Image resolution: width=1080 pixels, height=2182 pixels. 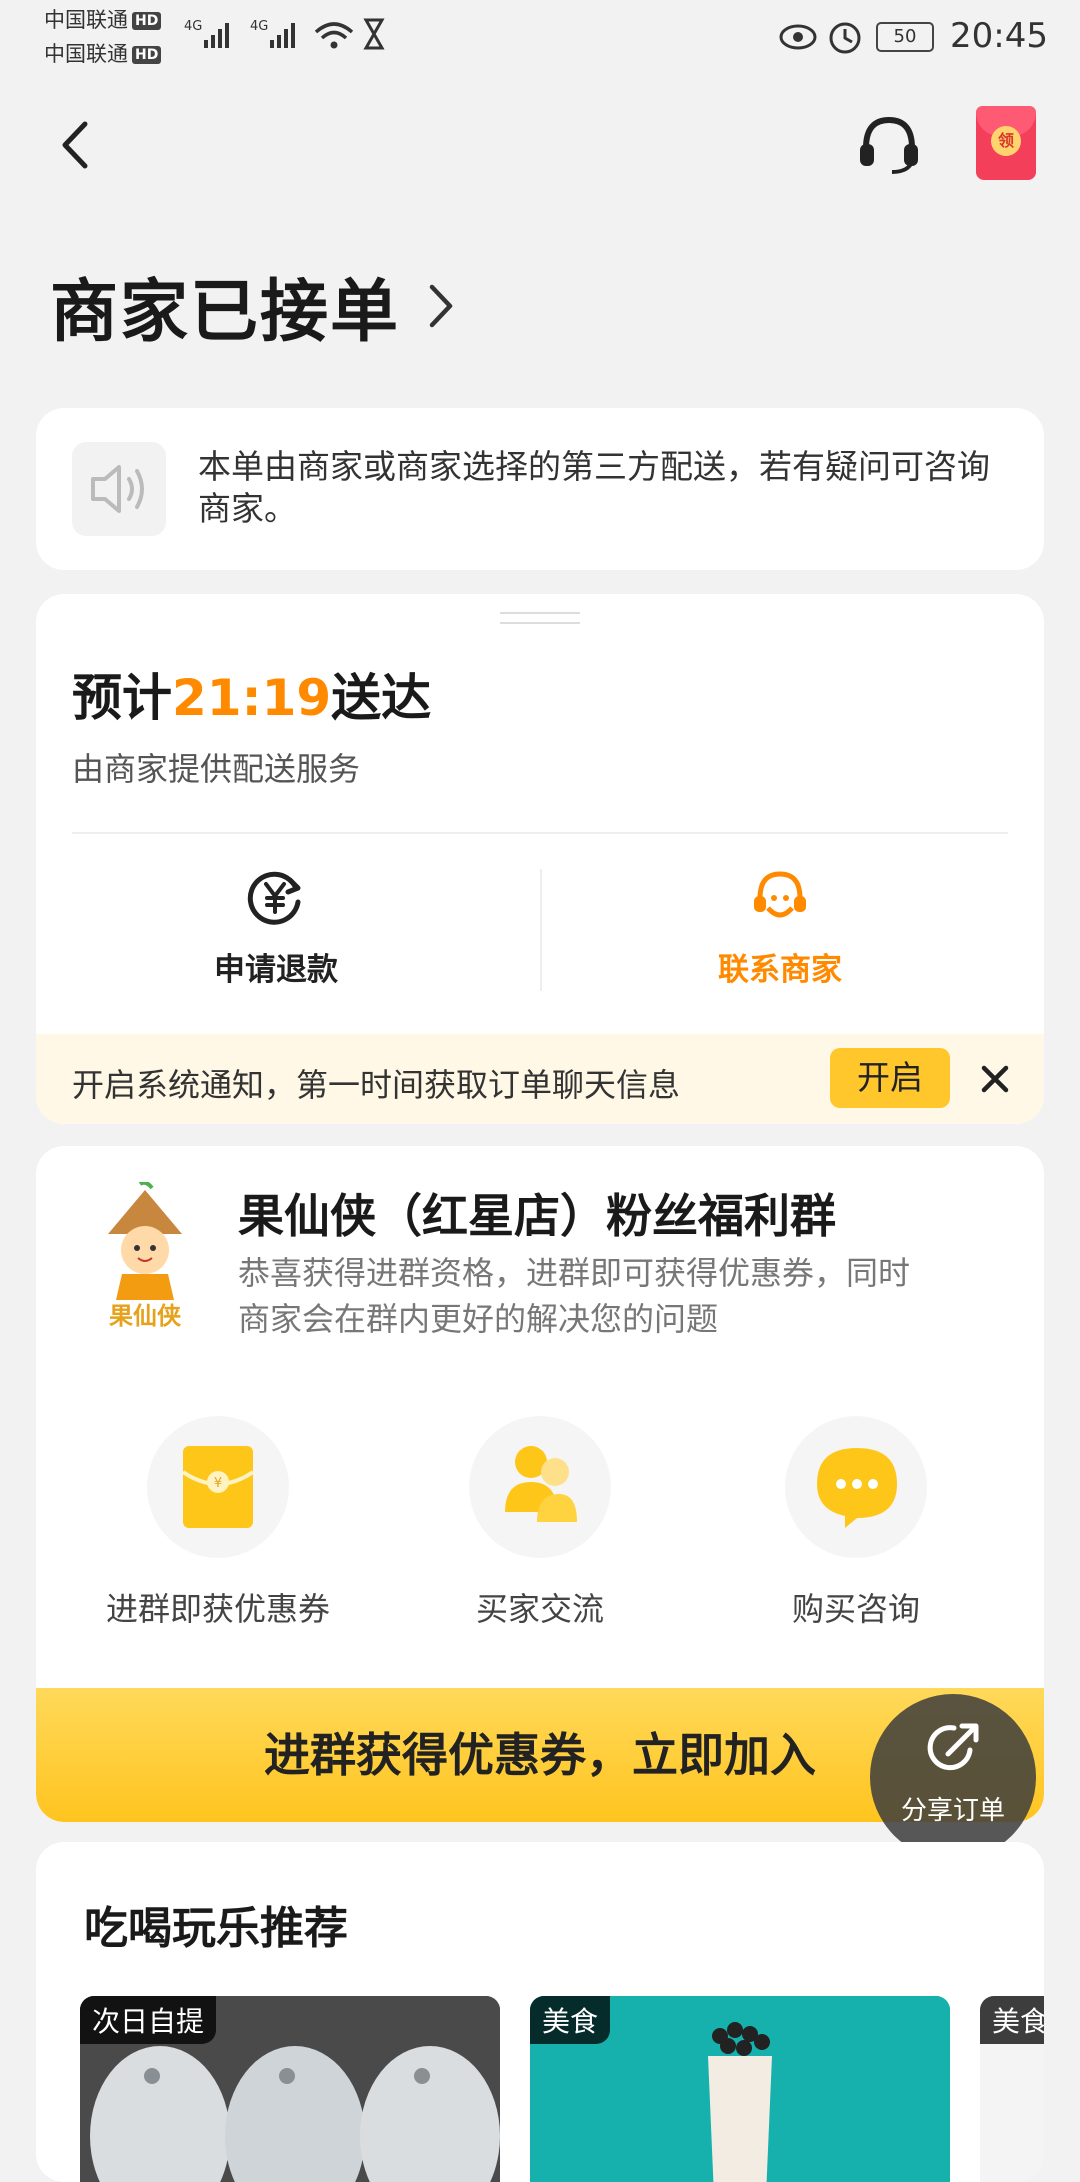 I want to click on headset-icon, so click(x=889, y=145).